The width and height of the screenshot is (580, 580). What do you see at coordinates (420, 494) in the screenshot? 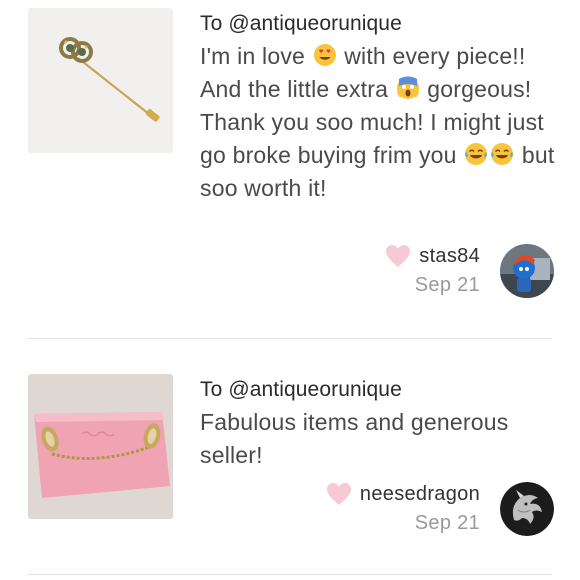
I see `reviewer-username: neesedragon` at bounding box center [420, 494].